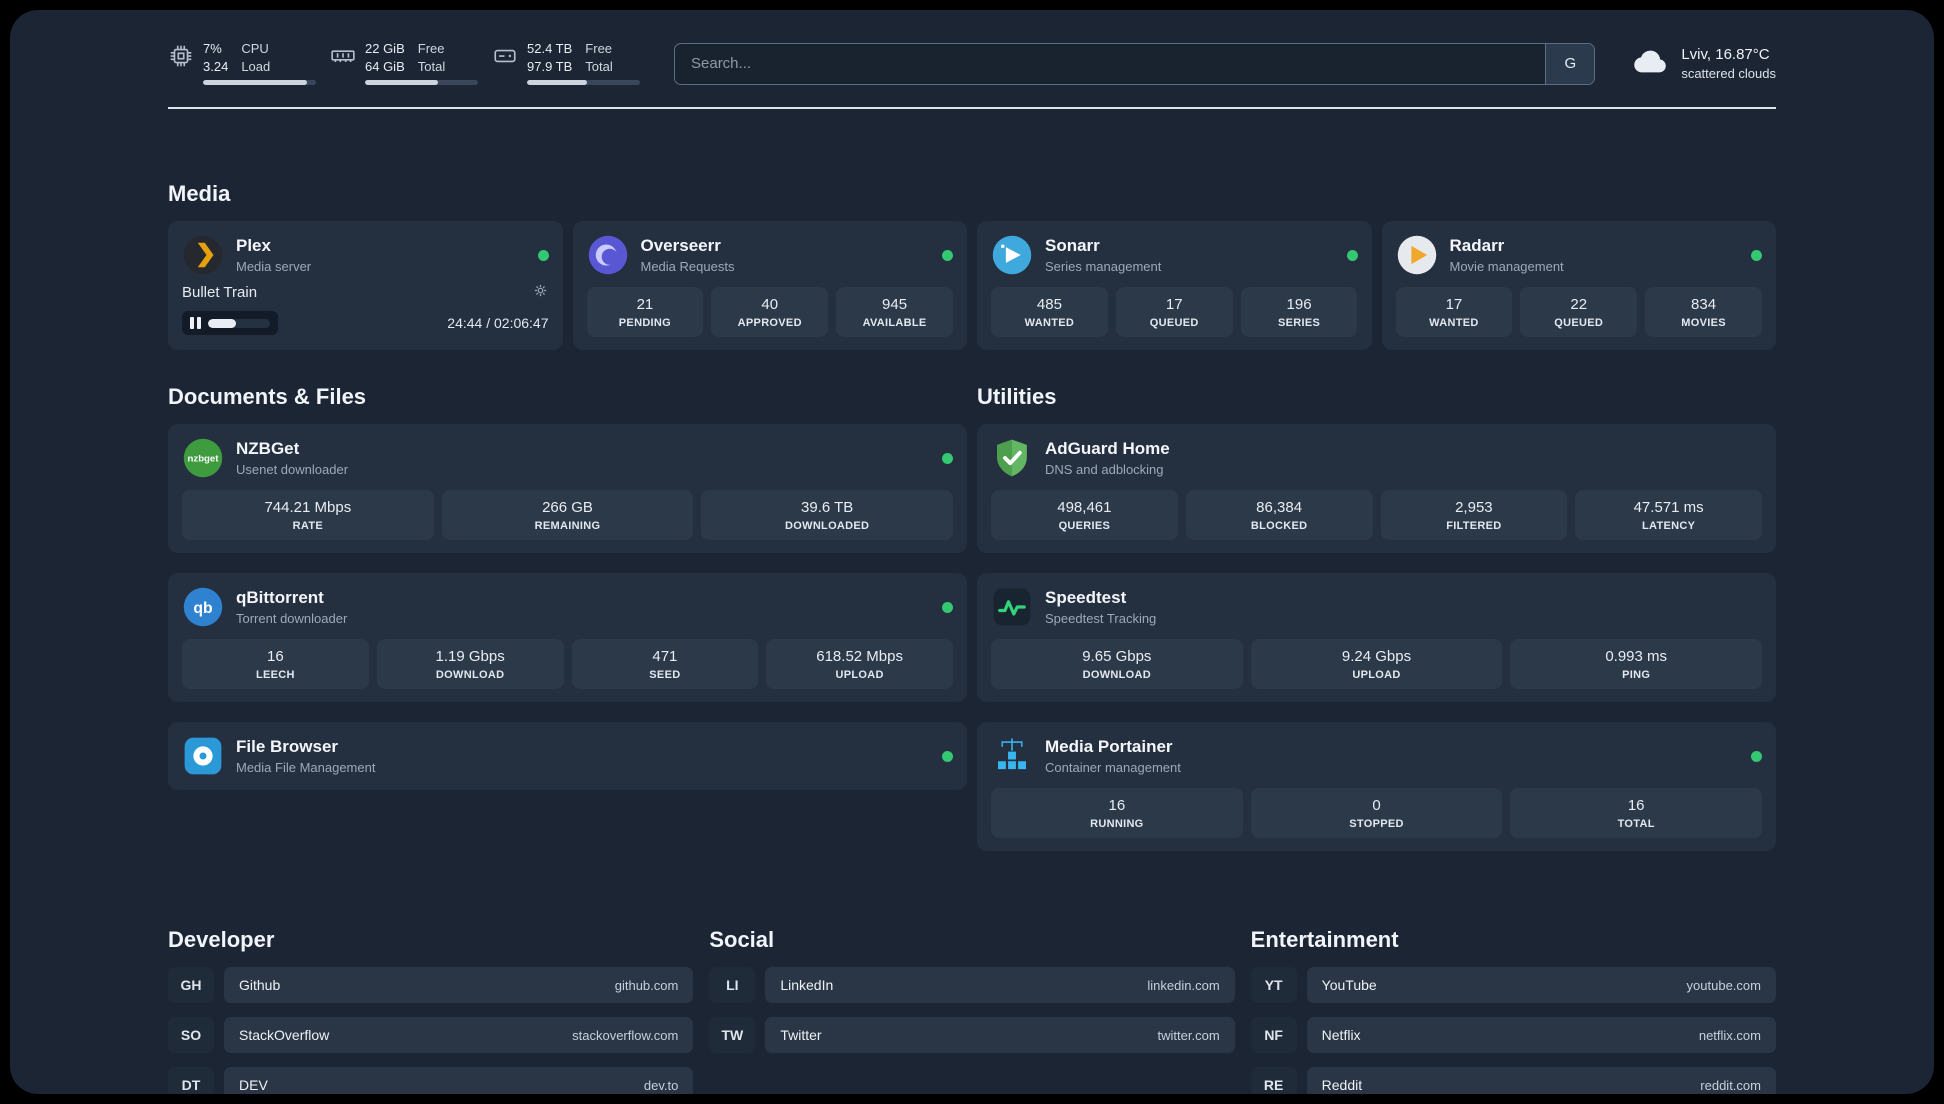 The height and width of the screenshot is (1104, 1944). I want to click on stat-tile: 39.6 TB DOWNLOADED, so click(827, 515).